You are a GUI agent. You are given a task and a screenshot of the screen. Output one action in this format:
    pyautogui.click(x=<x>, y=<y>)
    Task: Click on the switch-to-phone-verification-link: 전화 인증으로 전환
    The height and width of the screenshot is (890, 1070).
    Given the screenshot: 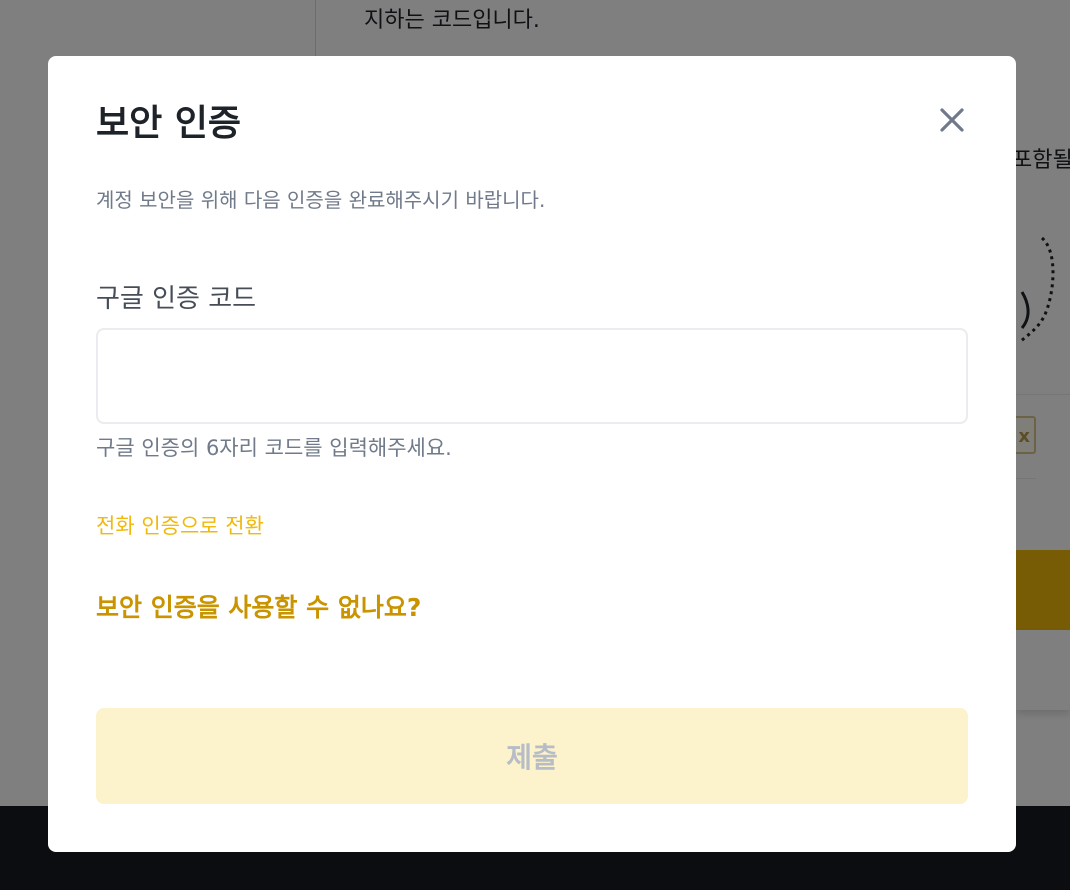 What is the action you would take?
    pyautogui.click(x=180, y=525)
    